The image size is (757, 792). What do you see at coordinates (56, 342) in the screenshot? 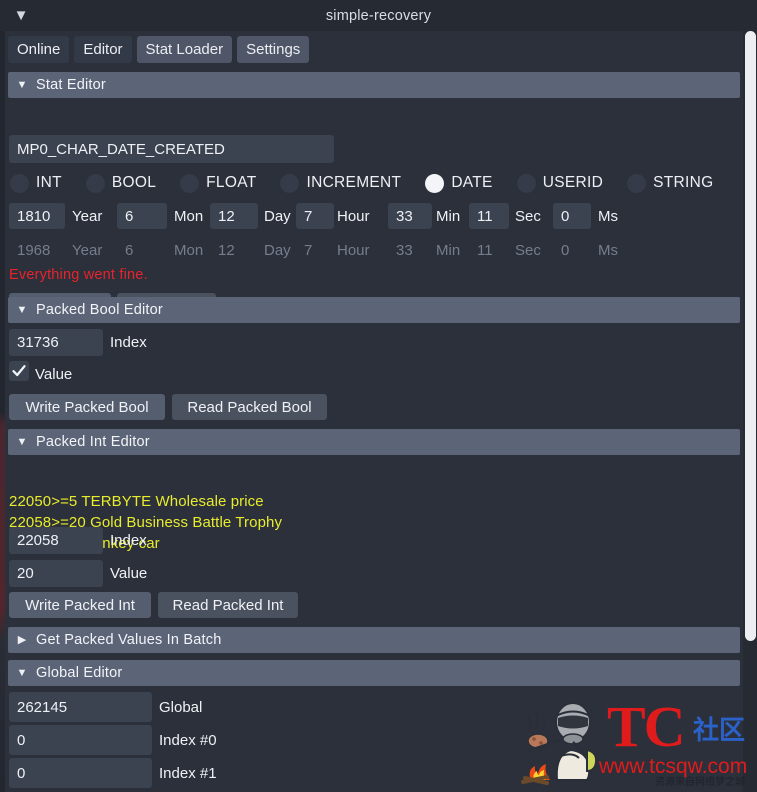
I see `packed-bool-index-input: 31736` at bounding box center [56, 342].